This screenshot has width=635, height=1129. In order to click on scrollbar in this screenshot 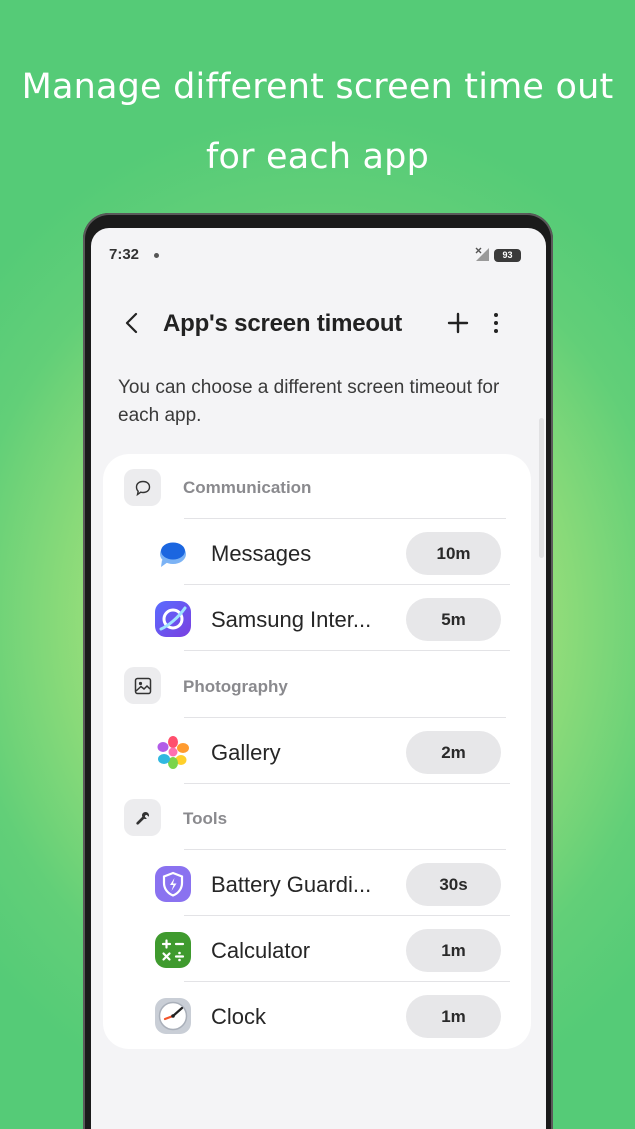, I will do `click(541, 488)`.